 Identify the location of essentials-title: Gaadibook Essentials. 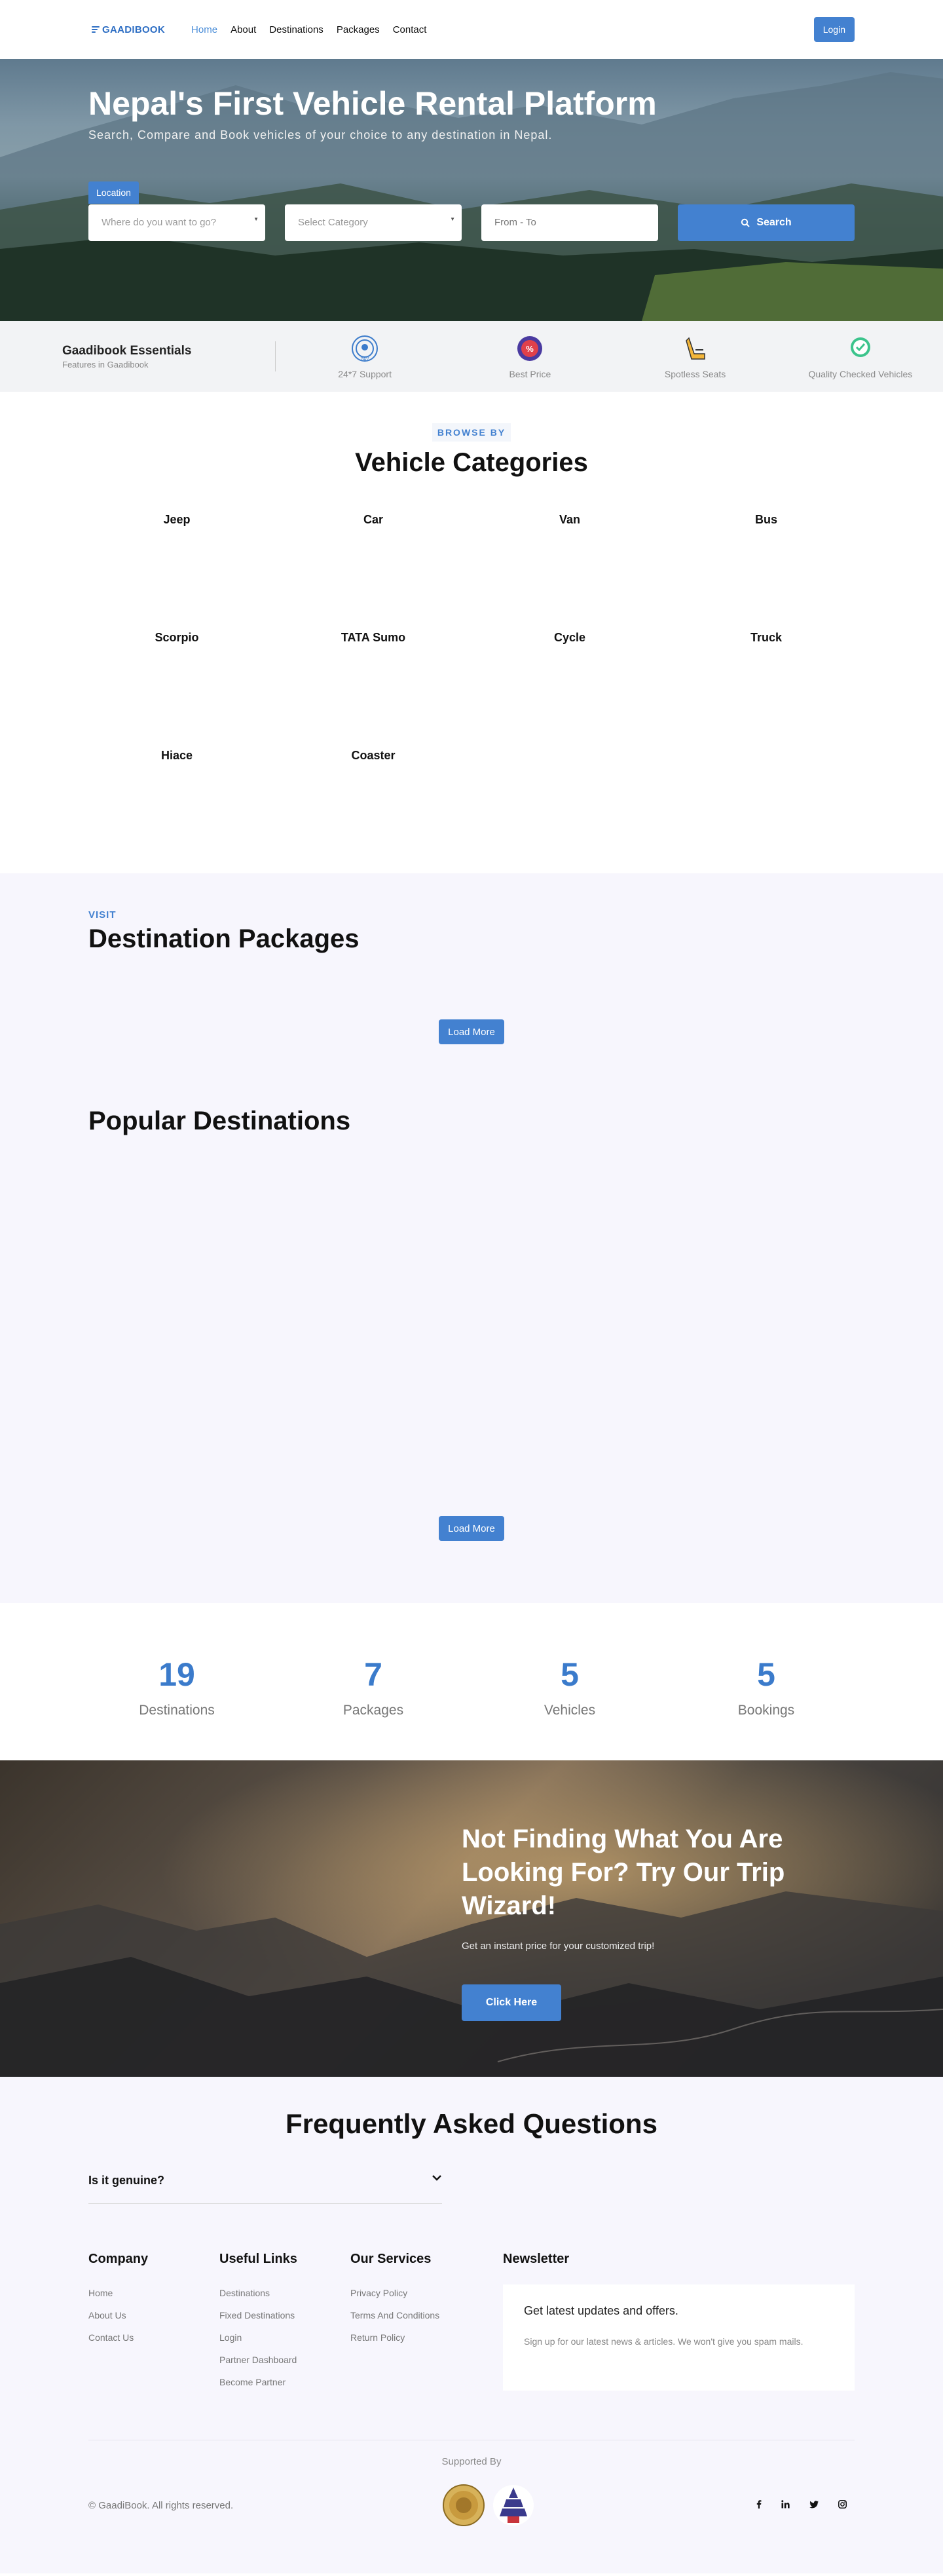
(127, 350).